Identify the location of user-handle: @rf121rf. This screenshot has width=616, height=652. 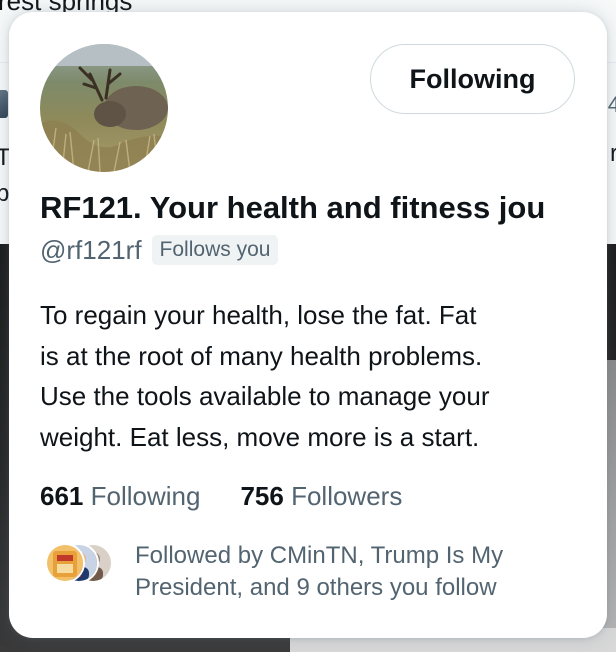
(91, 250).